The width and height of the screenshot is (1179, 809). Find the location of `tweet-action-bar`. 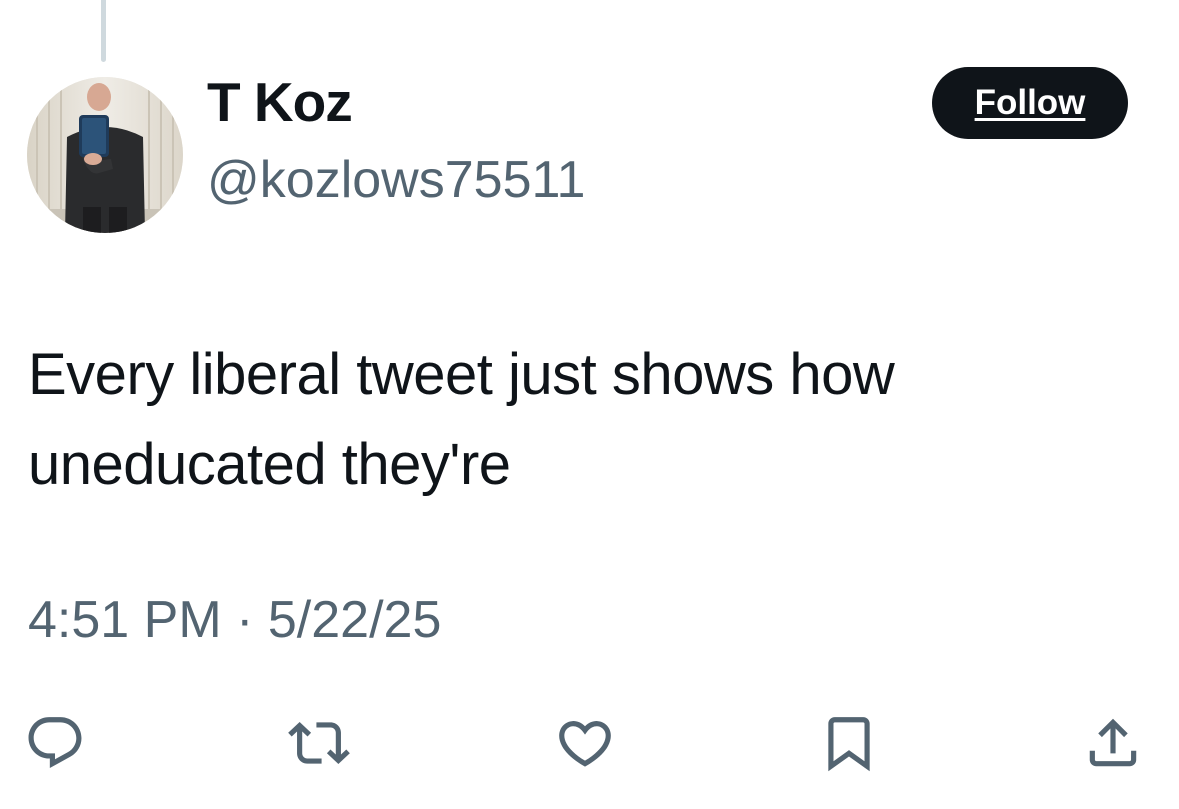

tweet-action-bar is located at coordinates (589, 743).